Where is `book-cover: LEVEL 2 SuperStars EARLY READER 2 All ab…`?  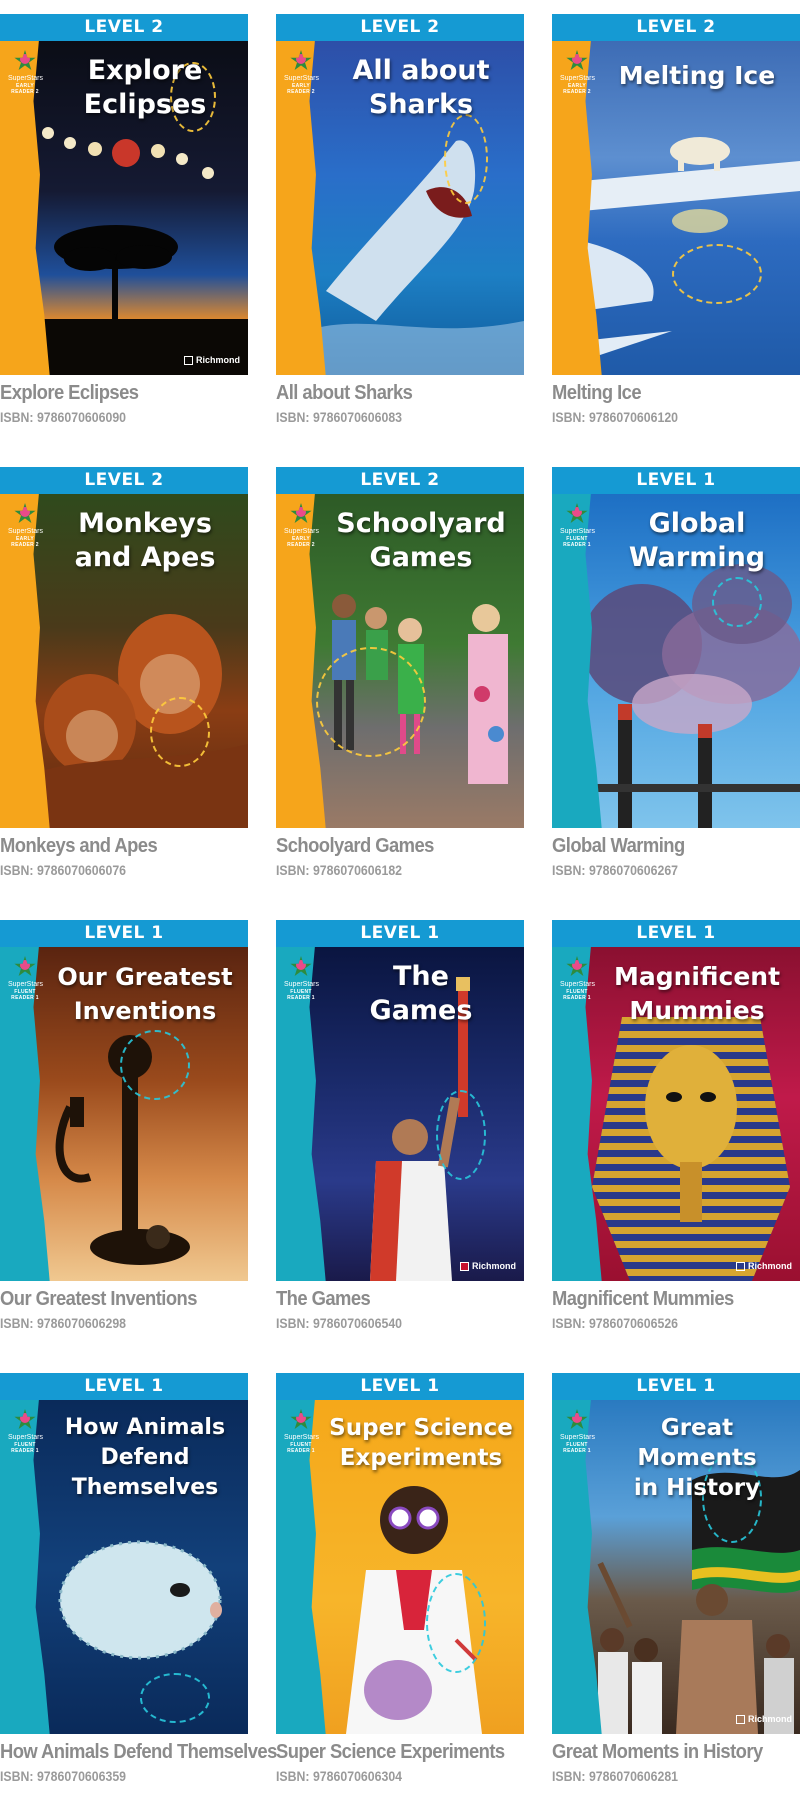
book-cover: LEVEL 2 SuperStars EARLY READER 2 All ab… is located at coordinates (400, 194).